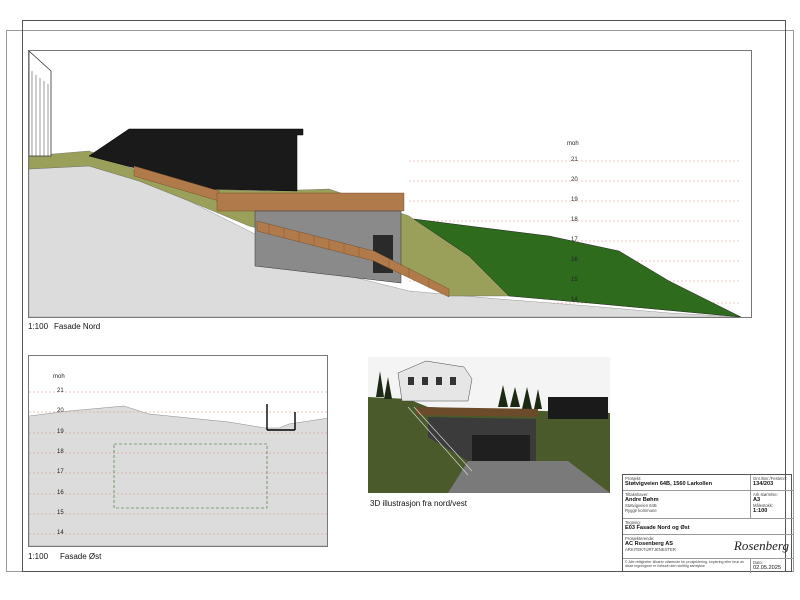 The image size is (800, 600). Describe the element at coordinates (501, 448) in the screenshot. I see `render-garage-door` at that location.